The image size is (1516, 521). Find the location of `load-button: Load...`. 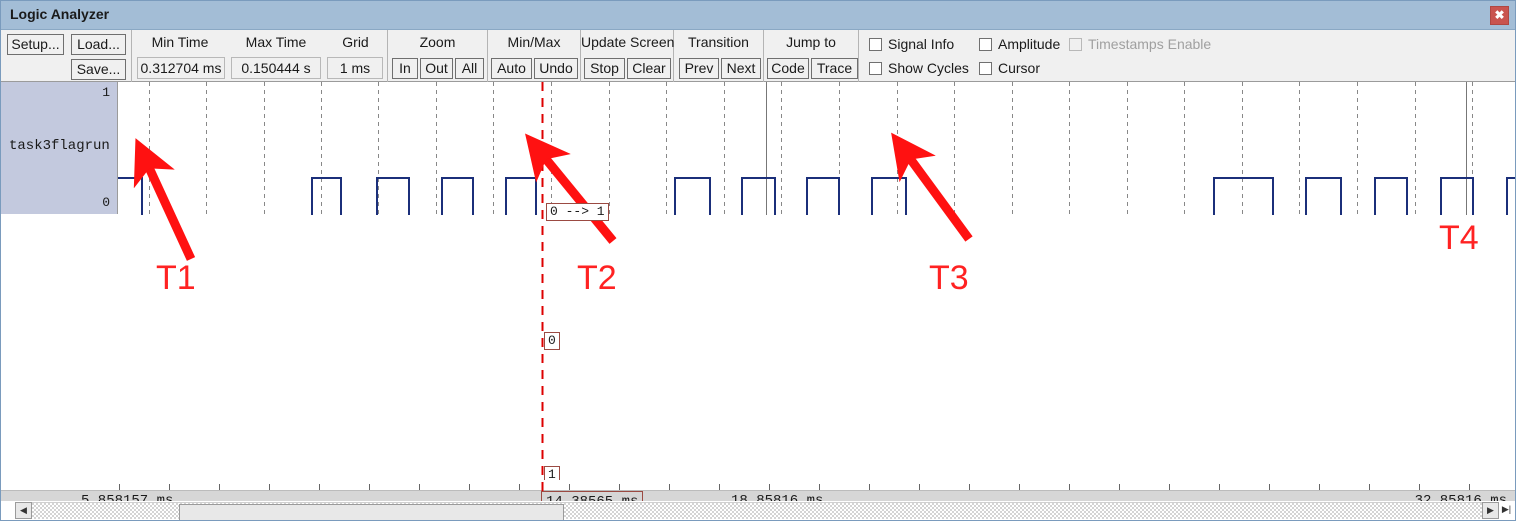

load-button: Load... is located at coordinates (98, 44).